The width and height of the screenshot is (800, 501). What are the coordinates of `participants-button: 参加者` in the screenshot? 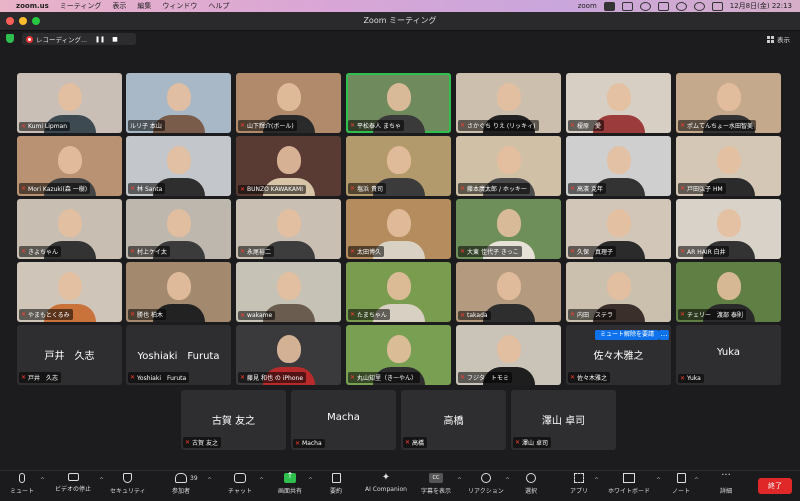 It's located at (181, 484).